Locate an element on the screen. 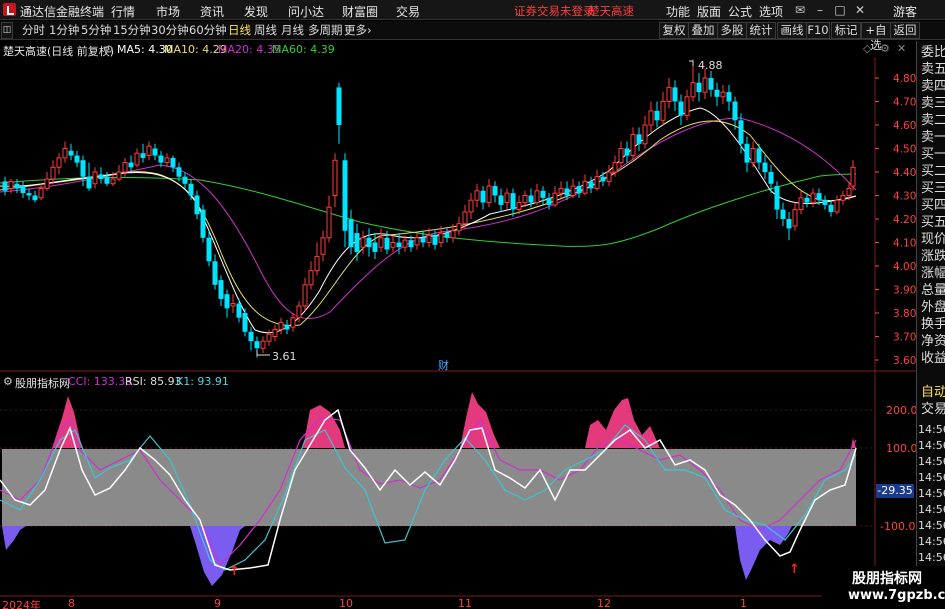  side-item: 买五 is located at coordinates (933, 222).